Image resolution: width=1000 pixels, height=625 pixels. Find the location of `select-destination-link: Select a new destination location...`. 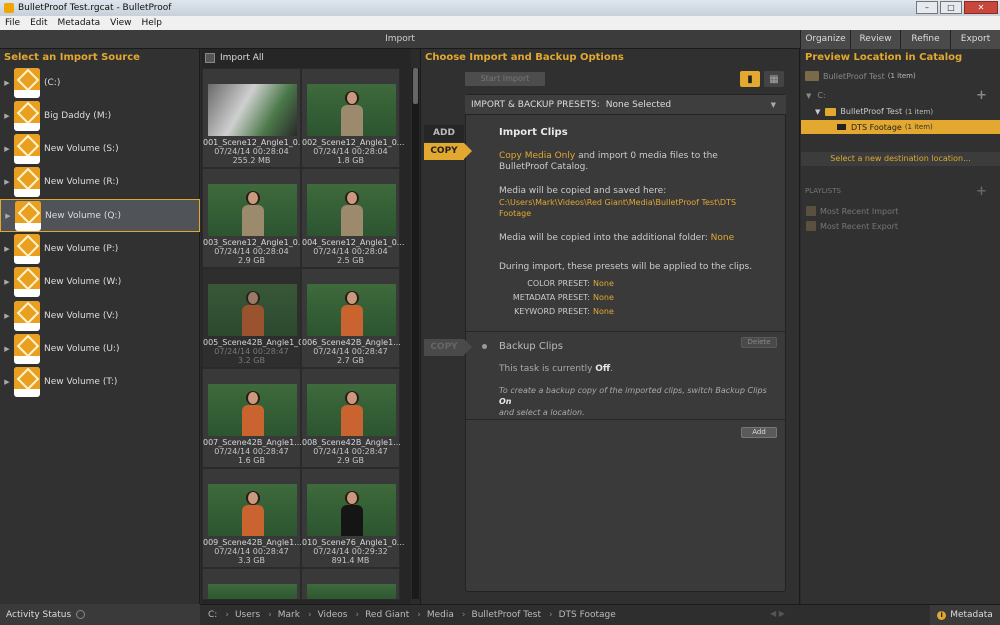

select-destination-link: Select a new destination location... is located at coordinates (900, 159).